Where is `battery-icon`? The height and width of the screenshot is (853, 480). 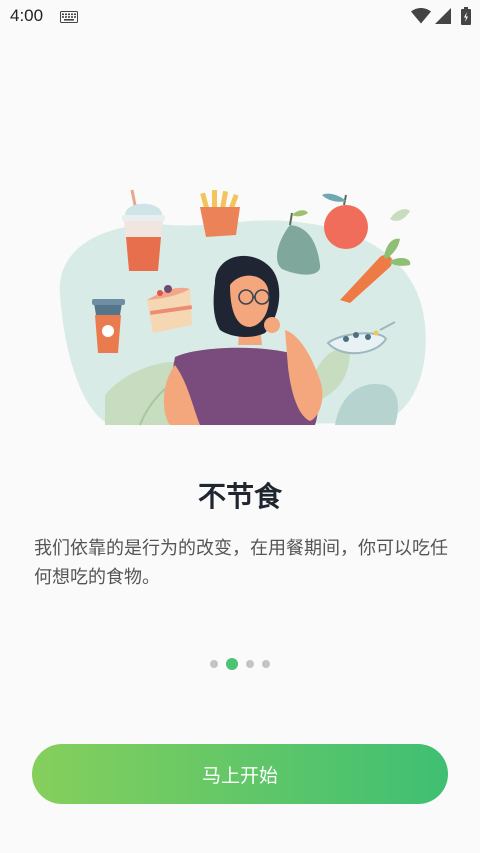
battery-icon is located at coordinates (466, 16).